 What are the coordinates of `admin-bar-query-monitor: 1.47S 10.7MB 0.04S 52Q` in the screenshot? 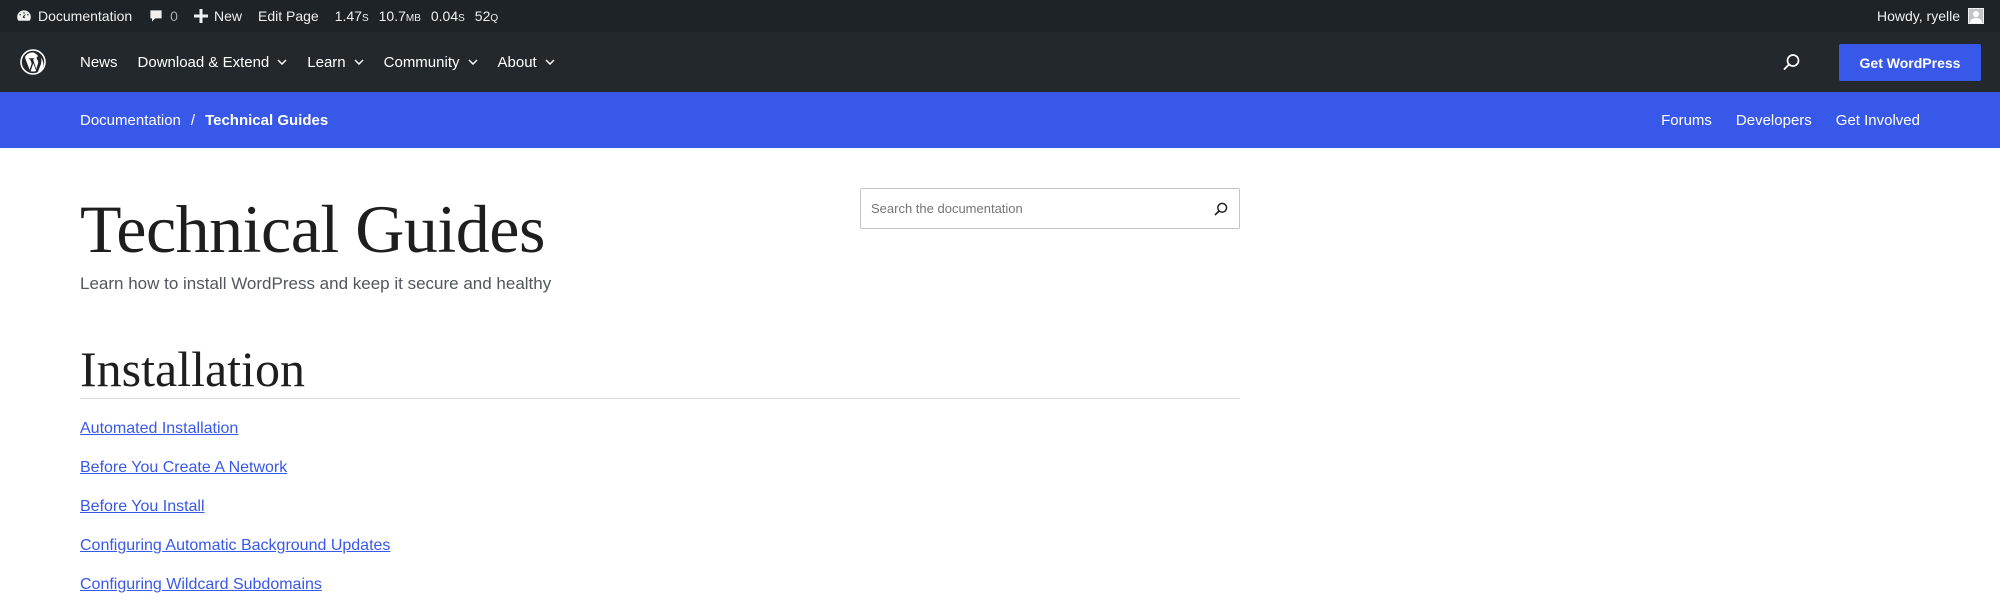 It's located at (421, 16).